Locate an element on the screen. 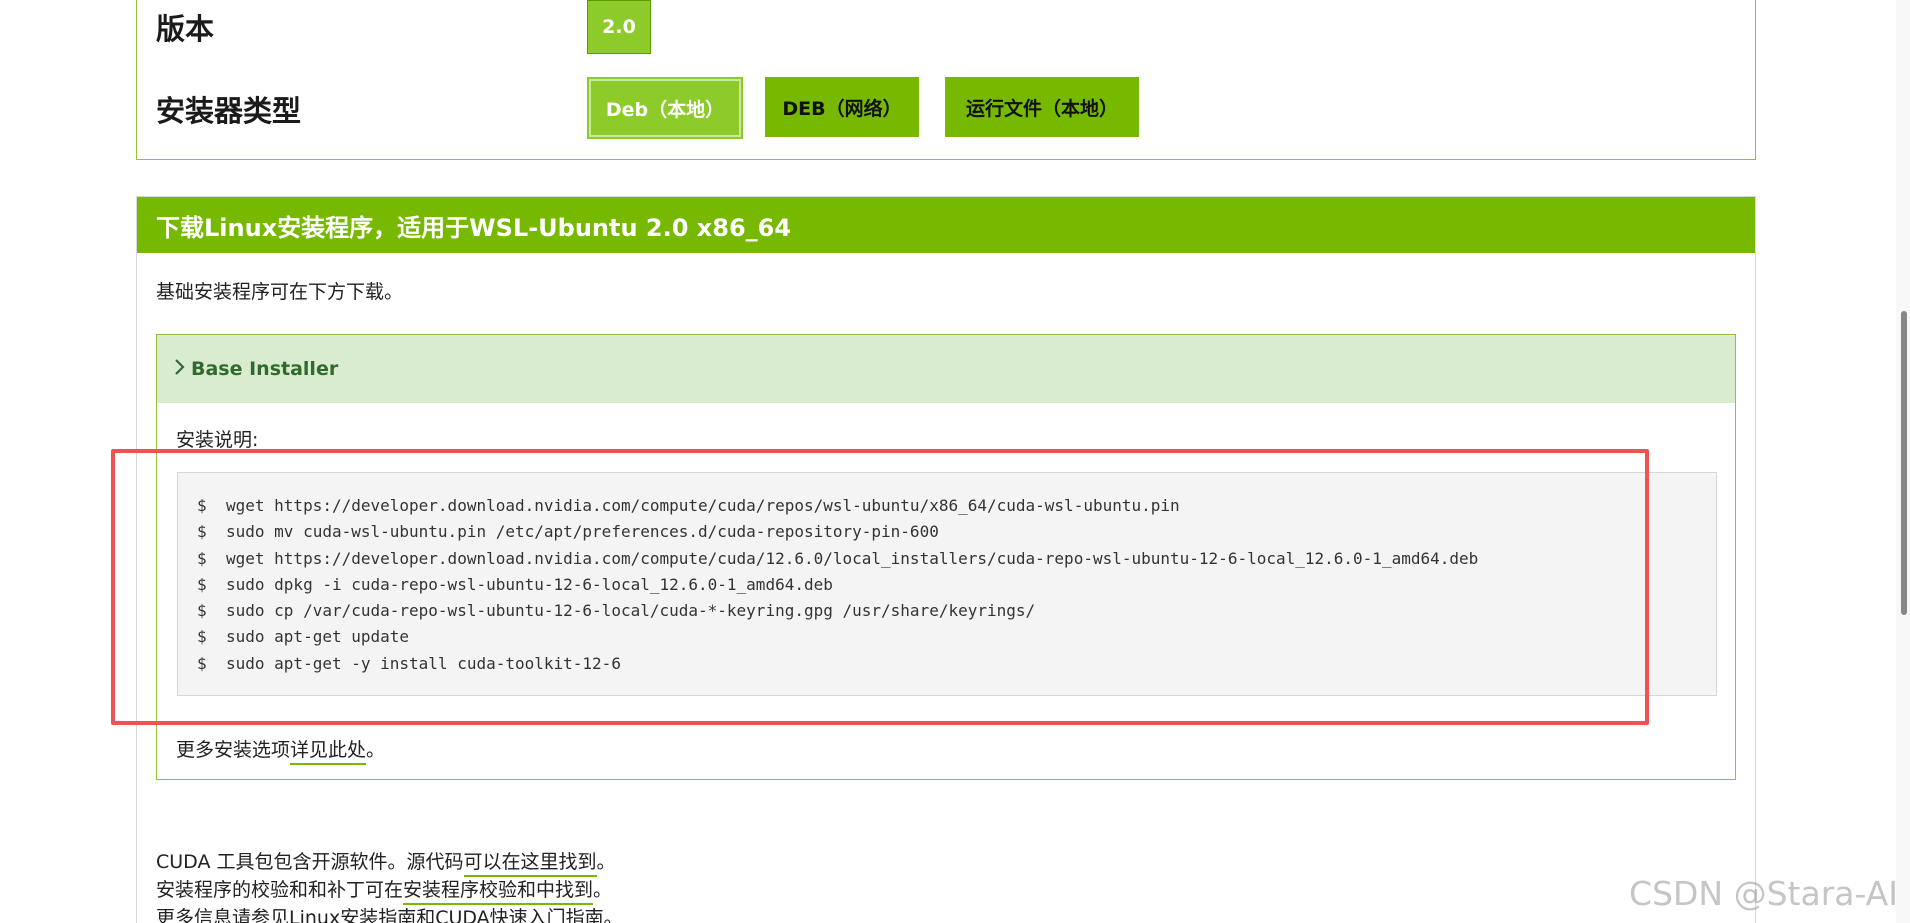 The width and height of the screenshot is (1910, 923). scrollbar-thumb is located at coordinates (1904, 463).